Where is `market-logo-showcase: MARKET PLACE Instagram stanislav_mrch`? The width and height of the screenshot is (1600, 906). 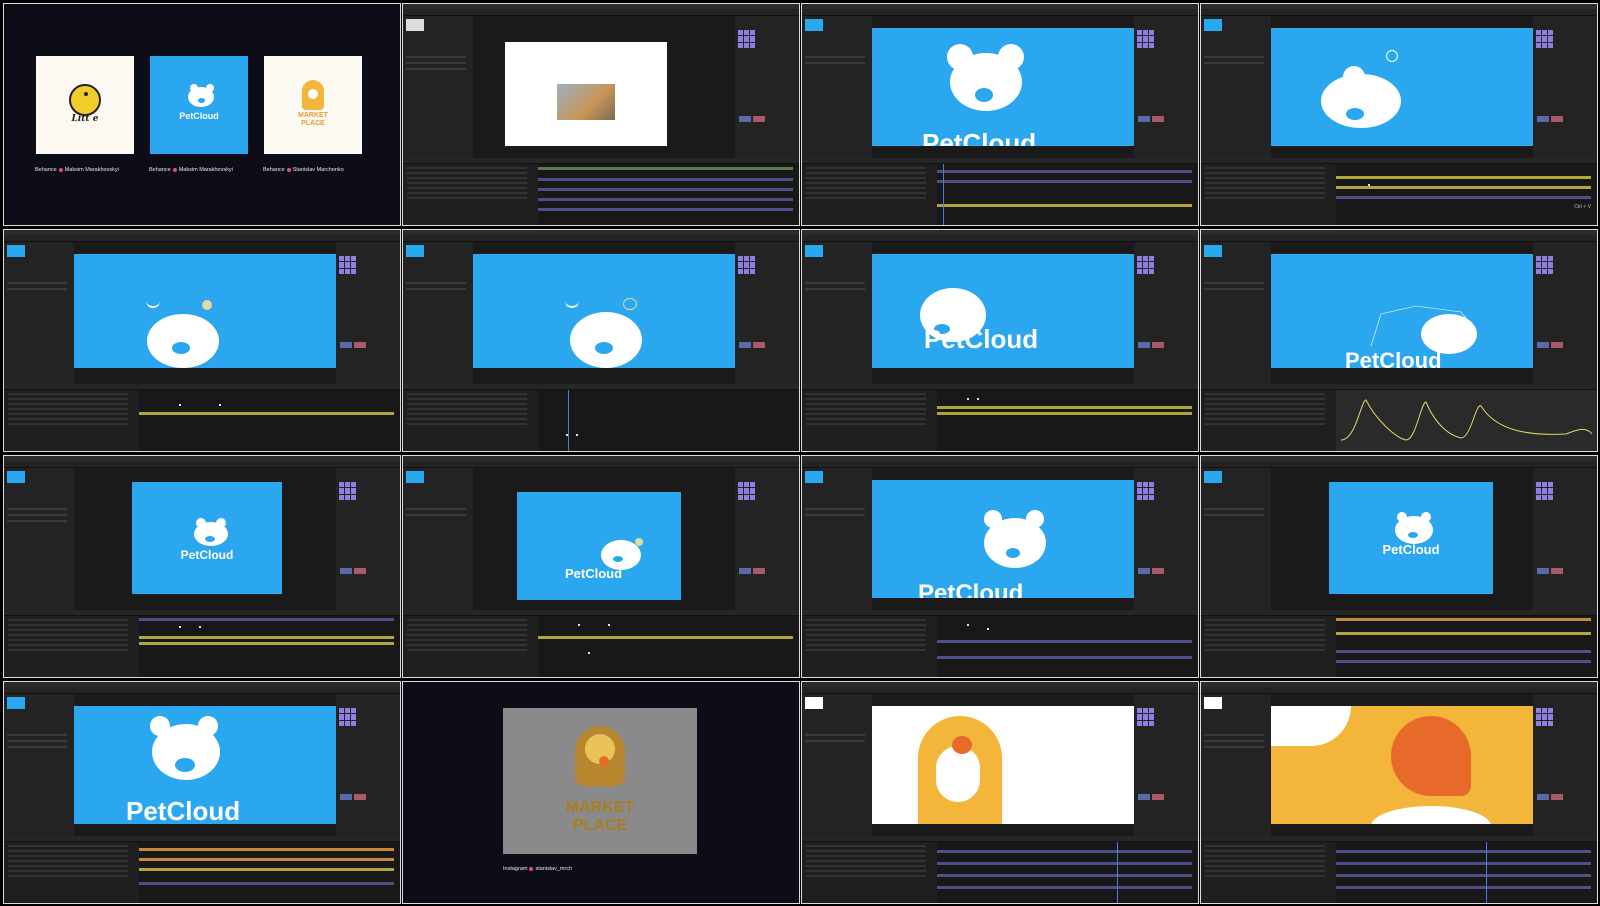
market-logo-showcase: MARKET PLACE Instagram stanislav_mrch is located at coordinates (601, 792).